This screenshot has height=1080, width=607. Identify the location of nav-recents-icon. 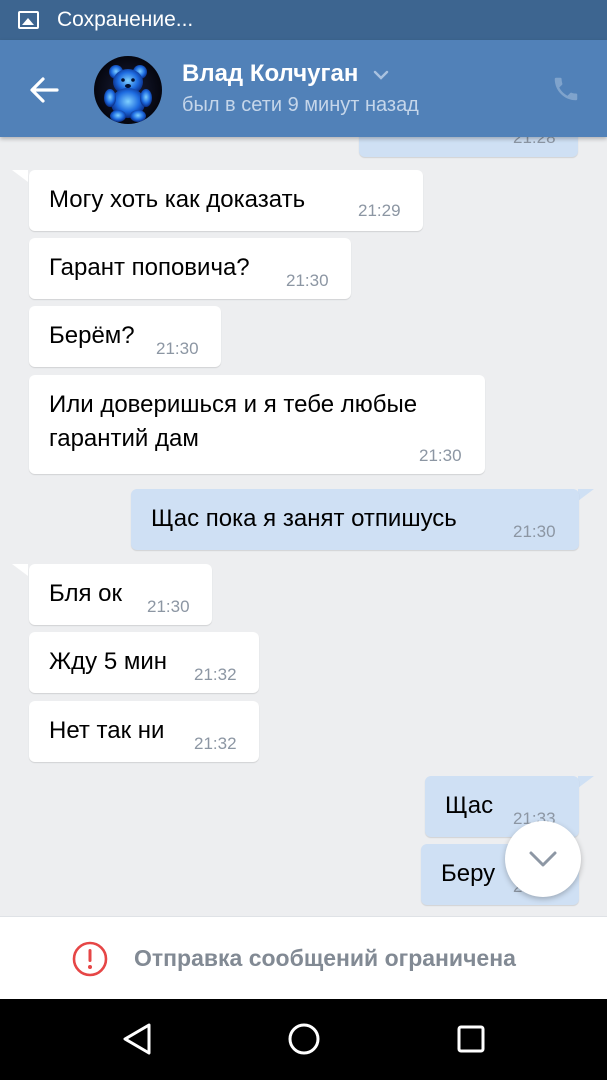
(471, 1039).